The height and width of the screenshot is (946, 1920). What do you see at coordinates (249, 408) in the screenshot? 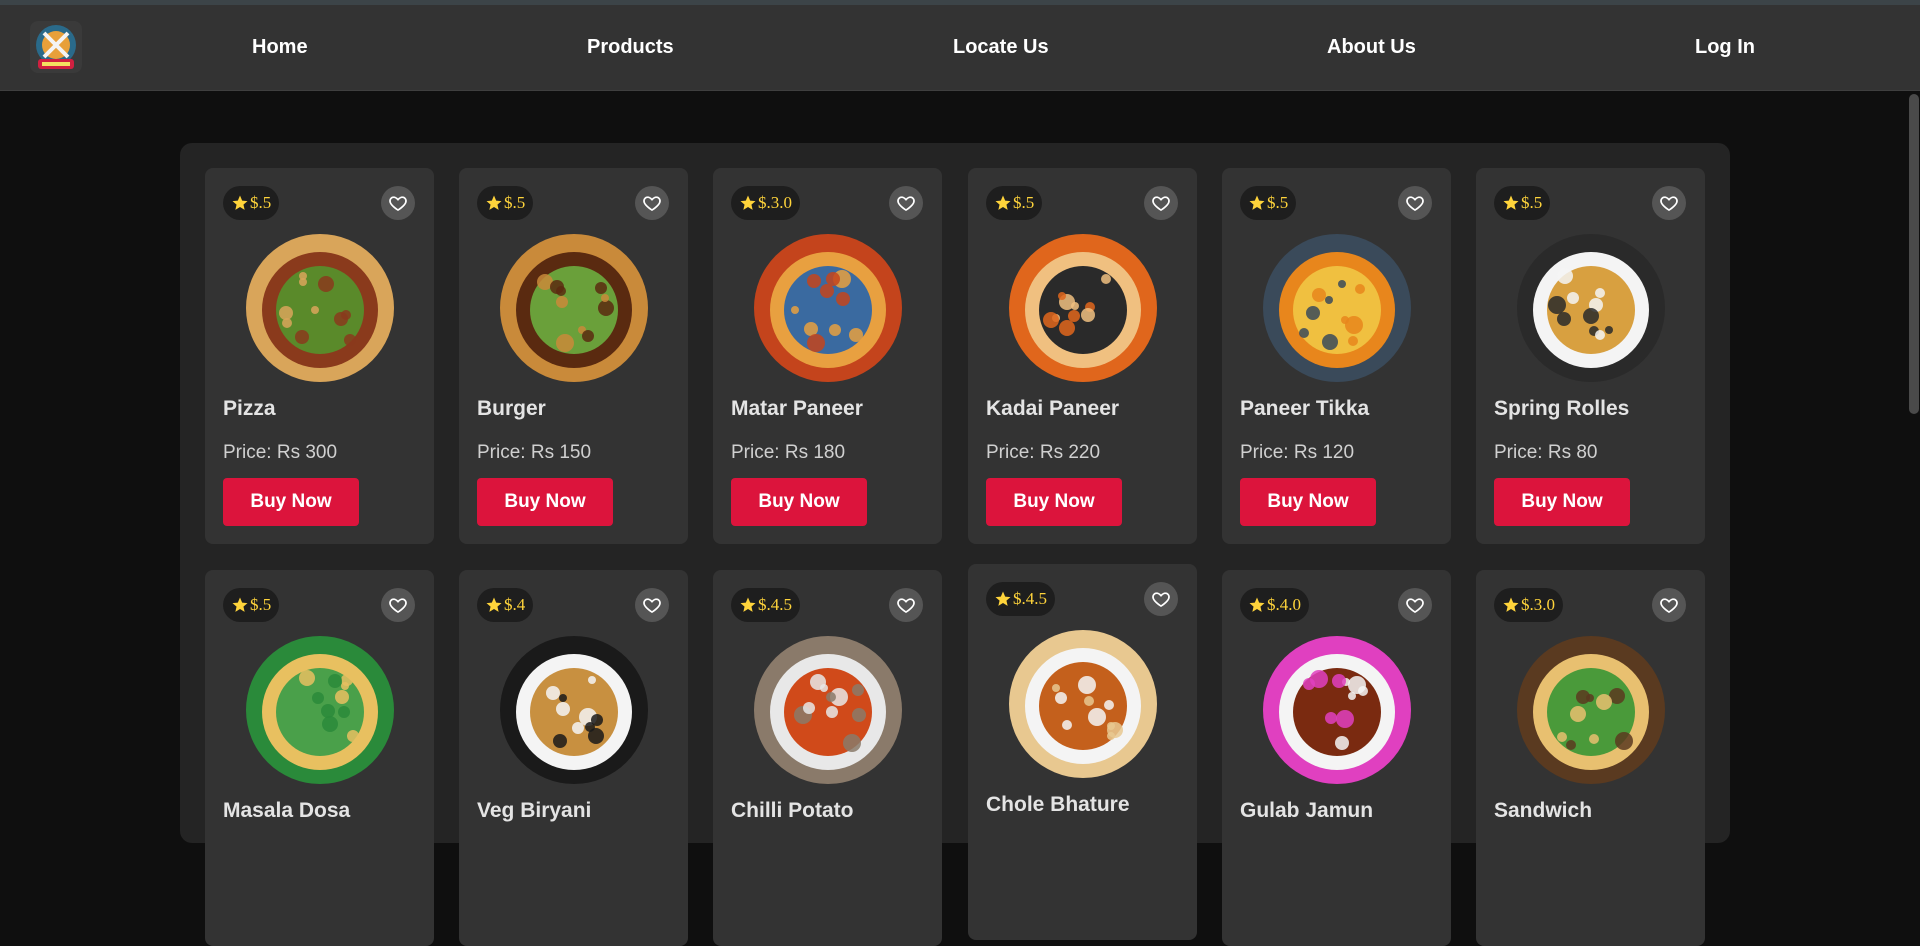
I see `product-name: Pizza` at bounding box center [249, 408].